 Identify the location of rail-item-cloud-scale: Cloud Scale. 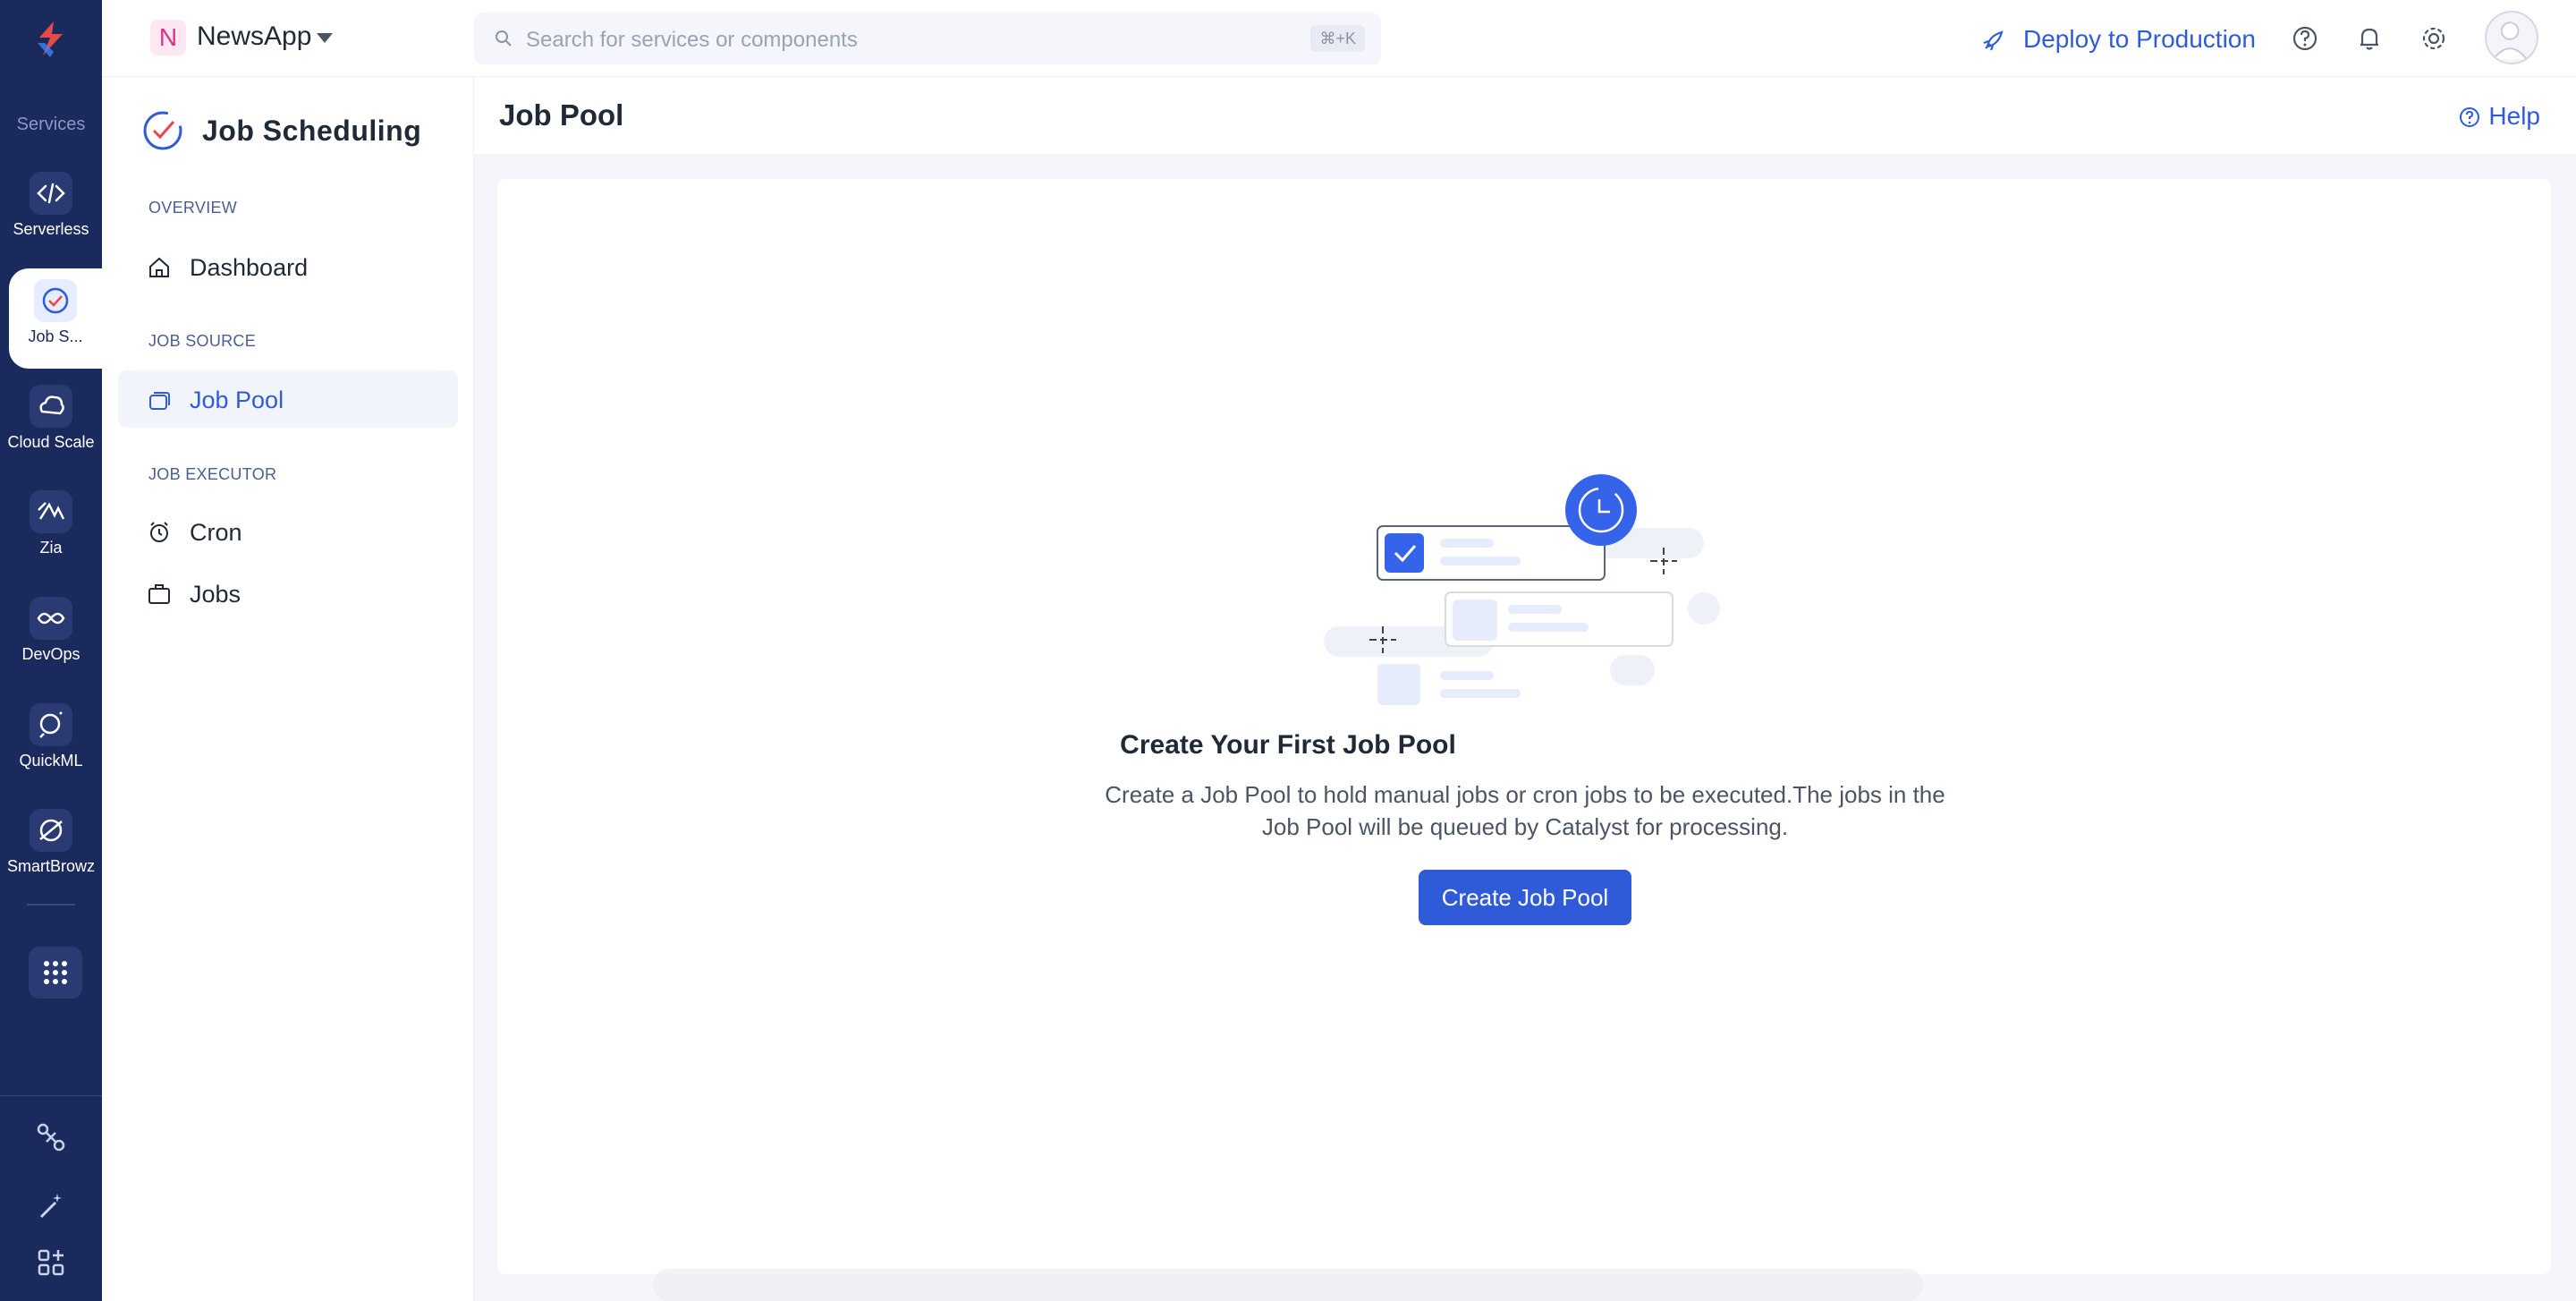
(51, 424).